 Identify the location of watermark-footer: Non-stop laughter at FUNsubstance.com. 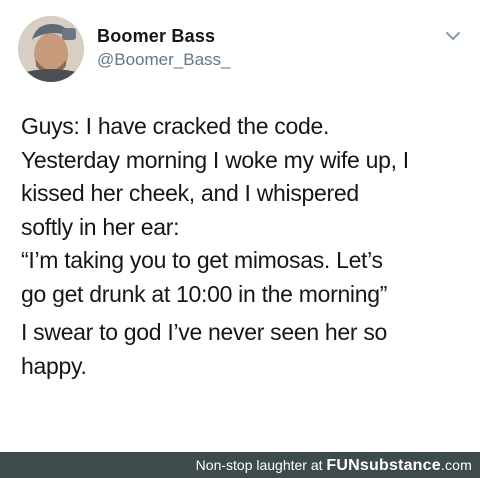
(240, 465).